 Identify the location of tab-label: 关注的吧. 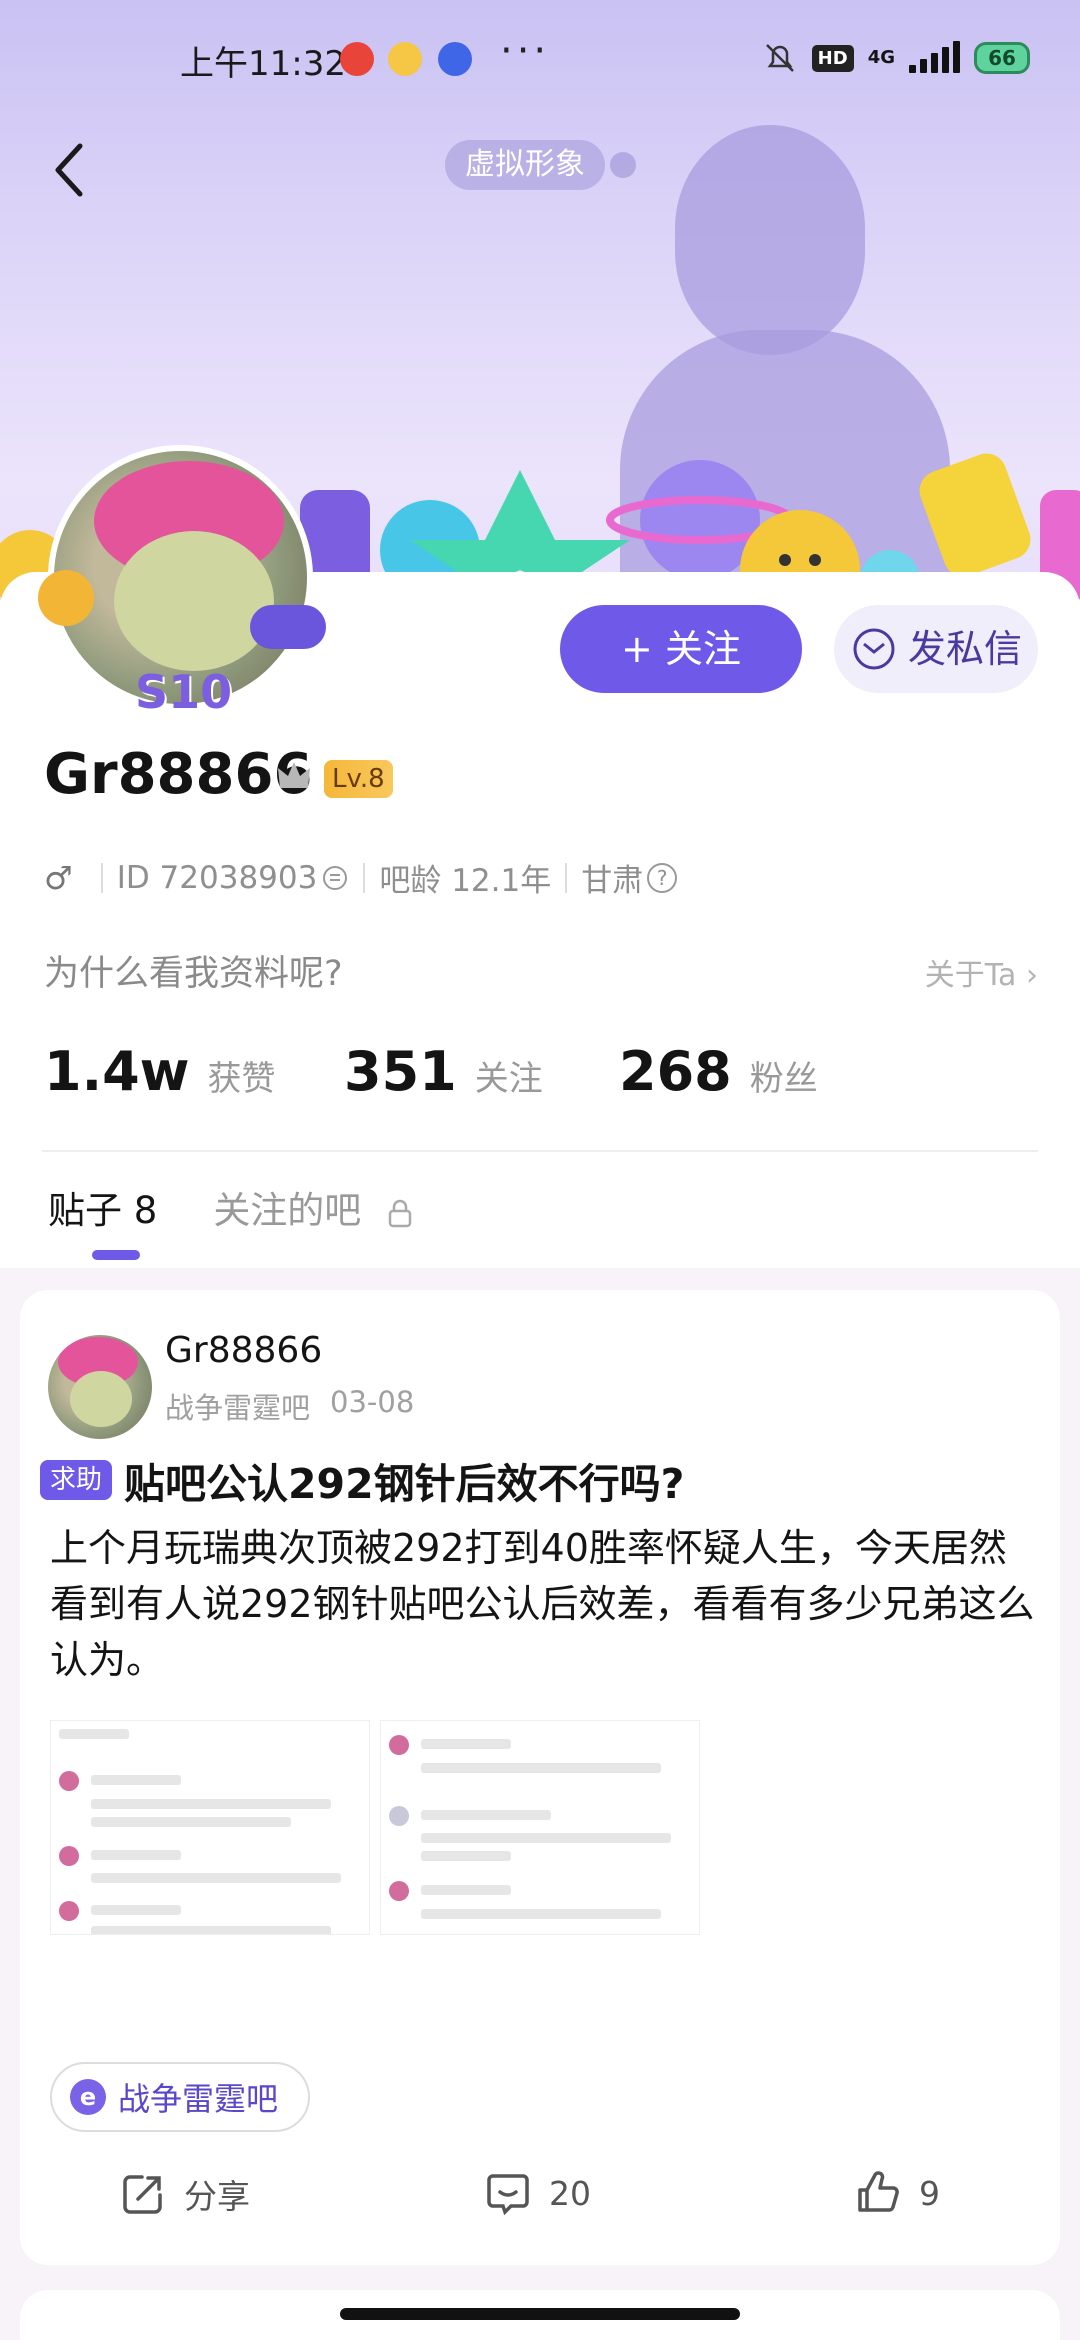
(287, 1210).